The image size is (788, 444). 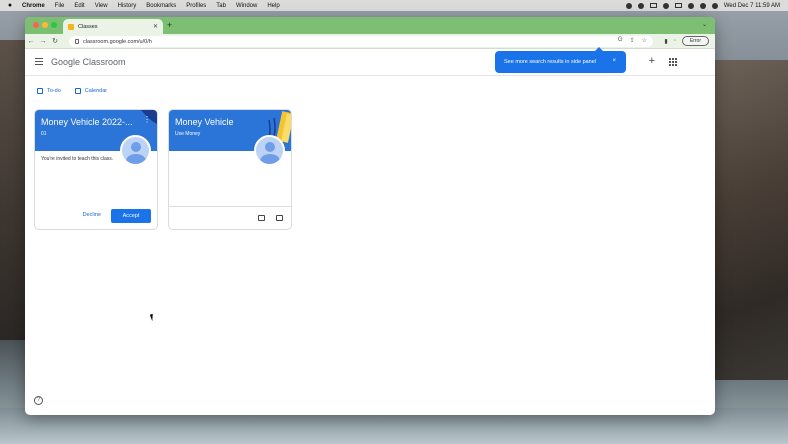 I want to click on classroom-subnav: To-do Calendar, so click(x=72, y=91).